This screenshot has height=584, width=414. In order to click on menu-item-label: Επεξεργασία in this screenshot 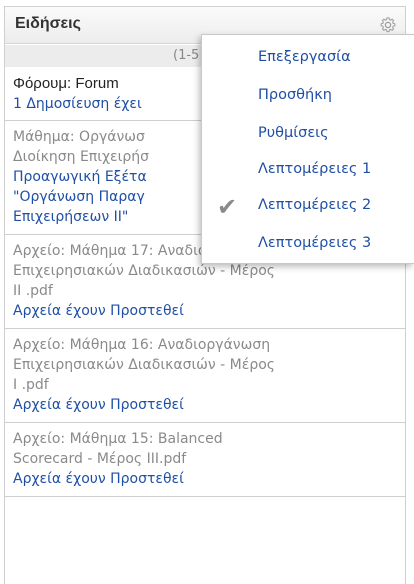, I will do `click(304, 57)`.